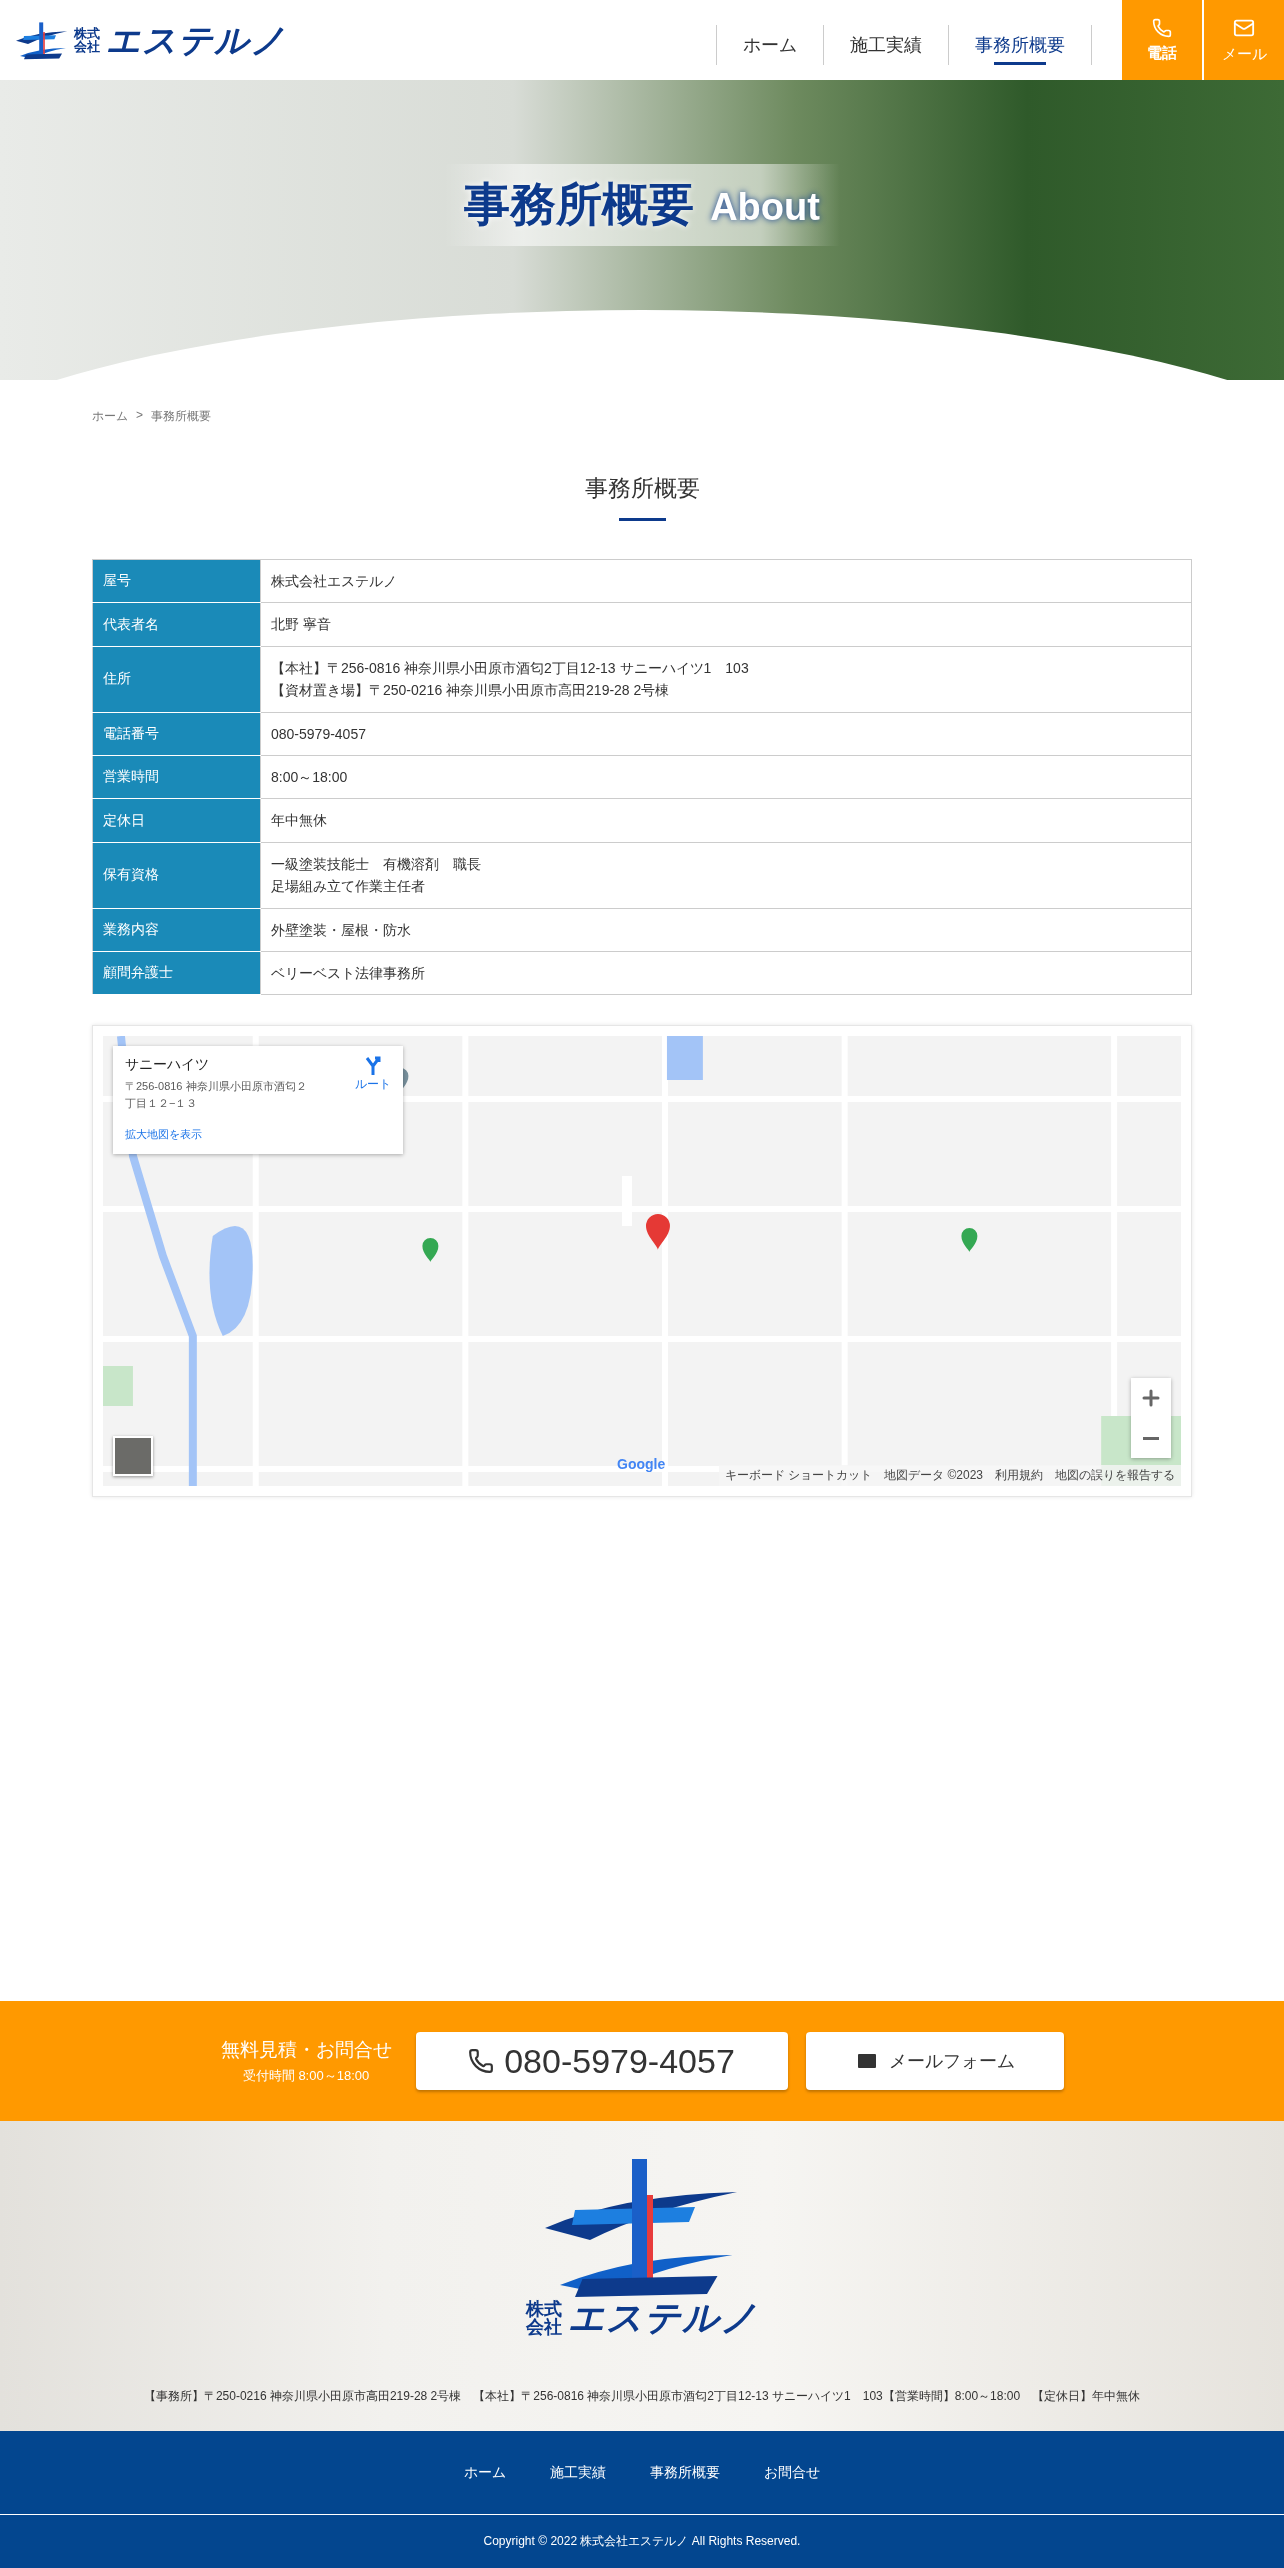 The width and height of the screenshot is (1284, 2568). What do you see at coordinates (306, 2050) in the screenshot?
I see `cta-title: 無料見積・お問合せ` at bounding box center [306, 2050].